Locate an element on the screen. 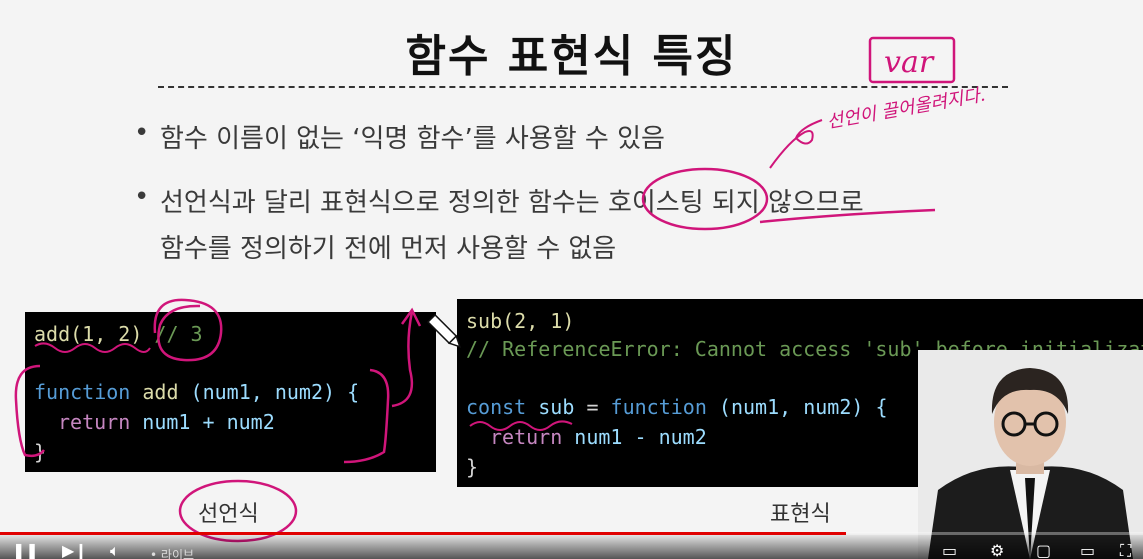 This screenshot has height=559, width=1143. code-line: const sub = function (num1, num2) { is located at coordinates (676, 407).